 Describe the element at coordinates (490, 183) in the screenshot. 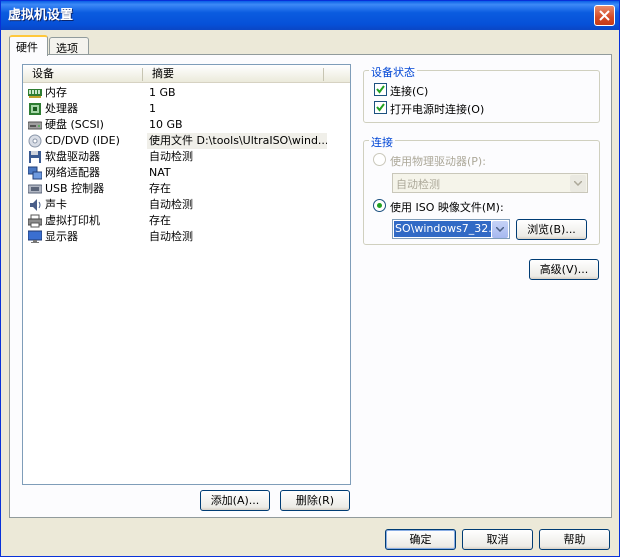

I see `physical-drive-select: 自动检测` at that location.